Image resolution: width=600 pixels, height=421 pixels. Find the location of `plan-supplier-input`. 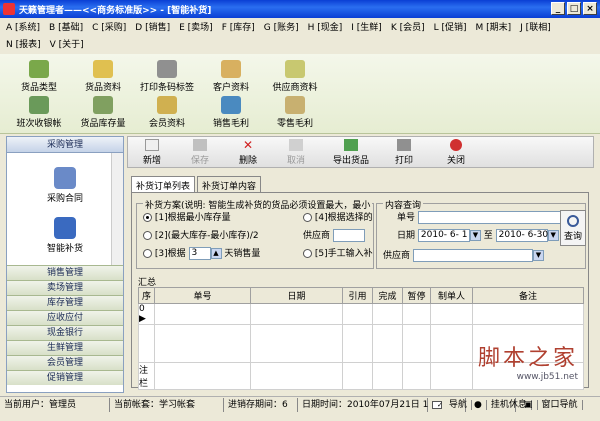

plan-supplier-input is located at coordinates (348, 235).